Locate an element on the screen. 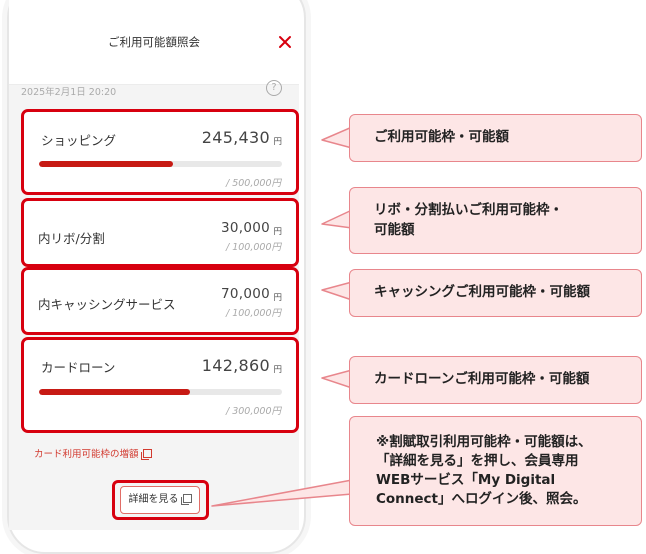 Image resolution: width=646 pixels, height=554 pixels. callout-cashing-text: キャッシングご利用可能枠・可能額 is located at coordinates (482, 292).